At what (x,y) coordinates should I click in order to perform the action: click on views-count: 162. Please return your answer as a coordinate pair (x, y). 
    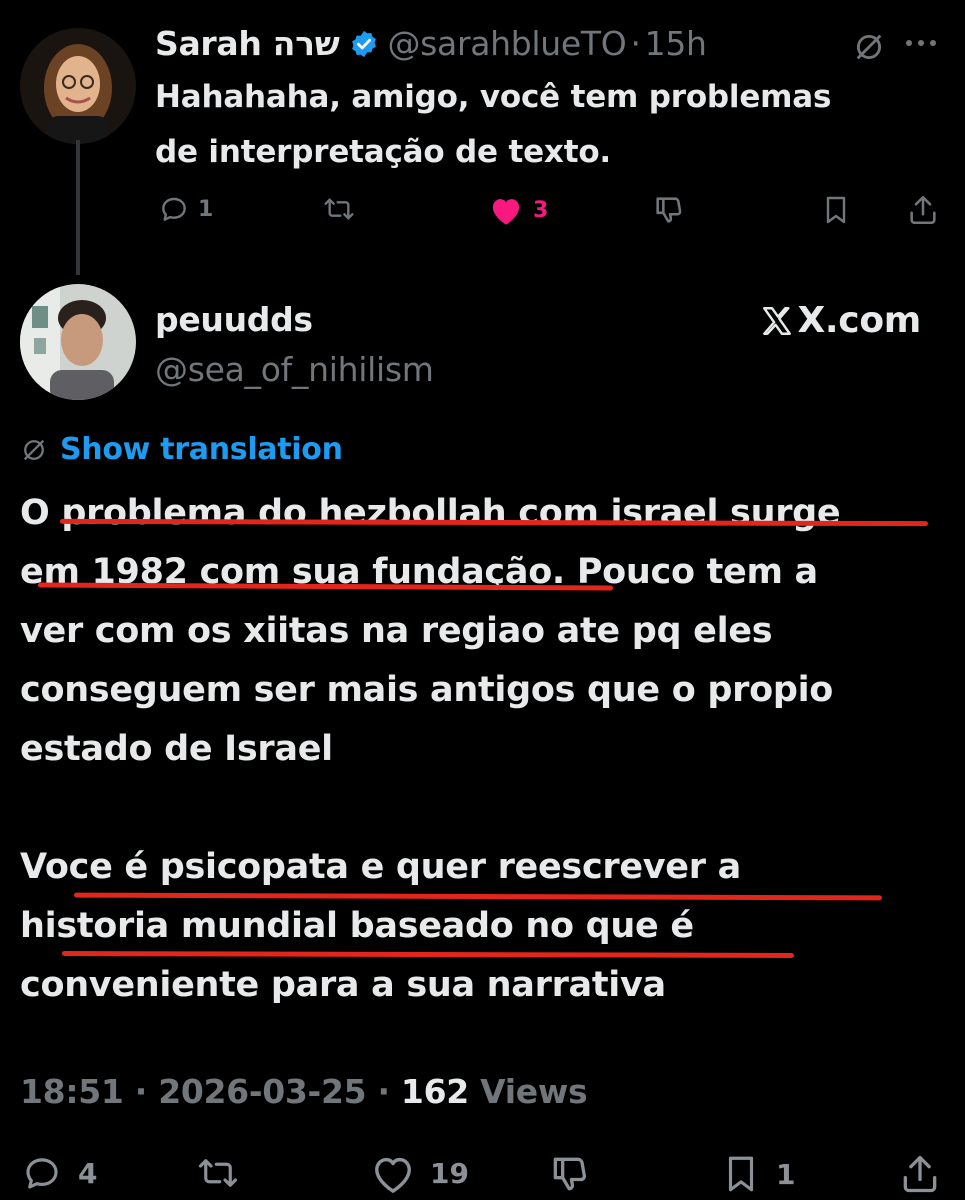
    Looking at the image, I should click on (434, 1091).